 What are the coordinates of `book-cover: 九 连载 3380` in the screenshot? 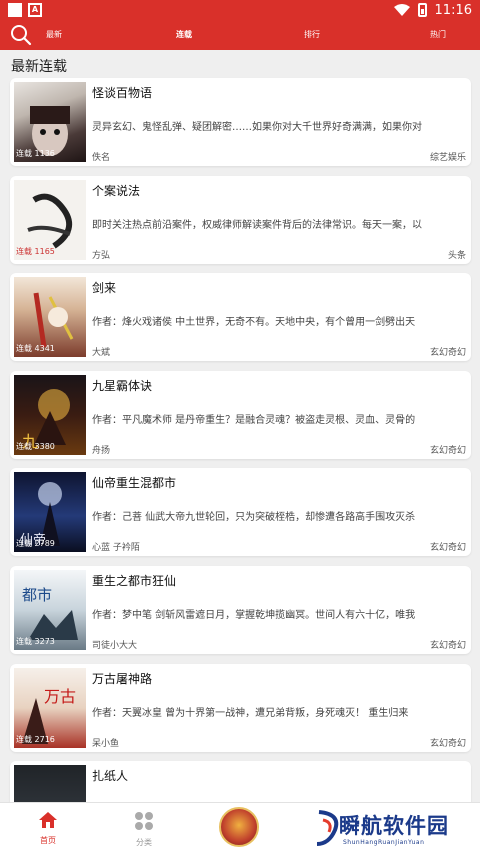 It's located at (50, 414).